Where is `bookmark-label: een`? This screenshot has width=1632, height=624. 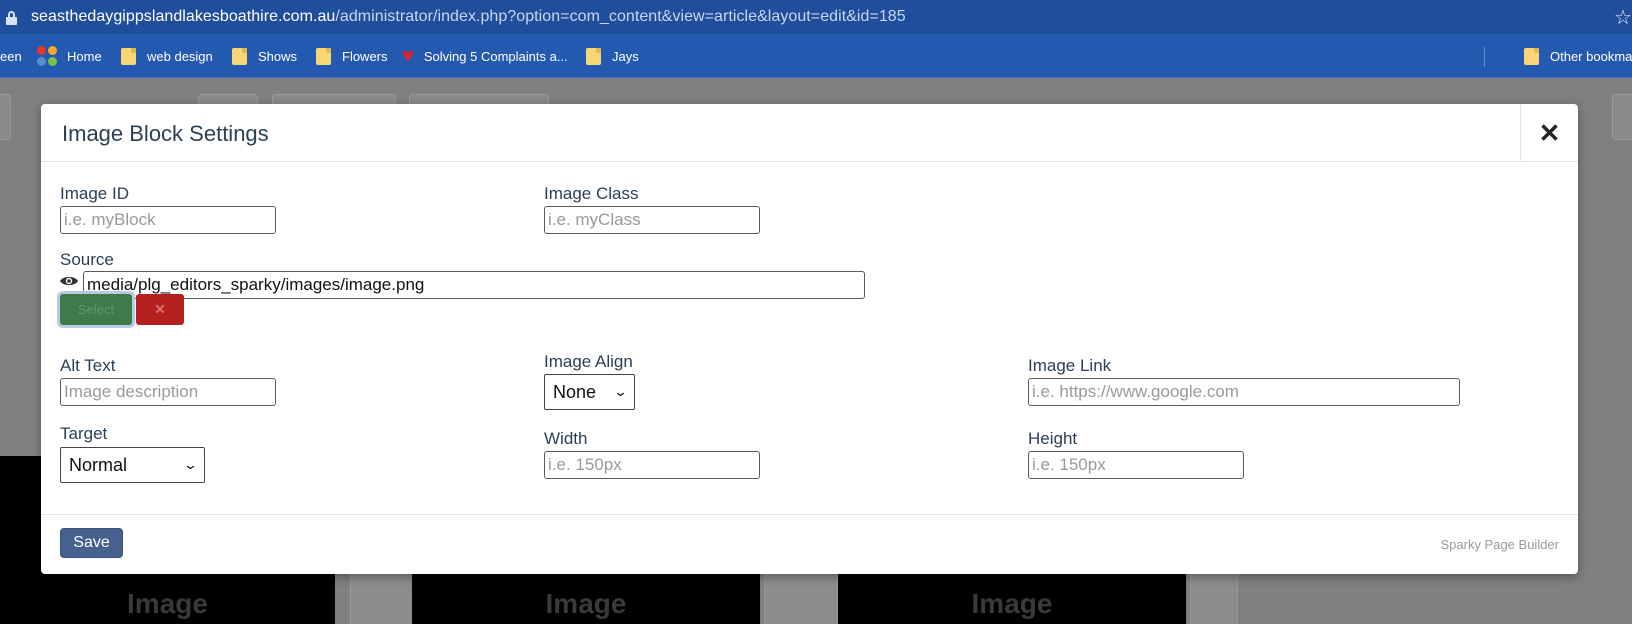 bookmark-label: een is located at coordinates (11, 56).